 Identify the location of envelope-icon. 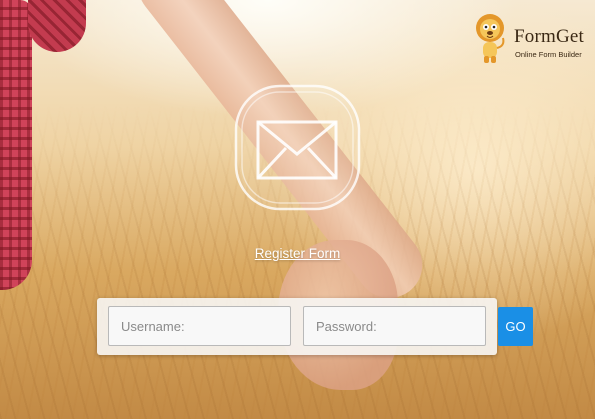
(297, 147).